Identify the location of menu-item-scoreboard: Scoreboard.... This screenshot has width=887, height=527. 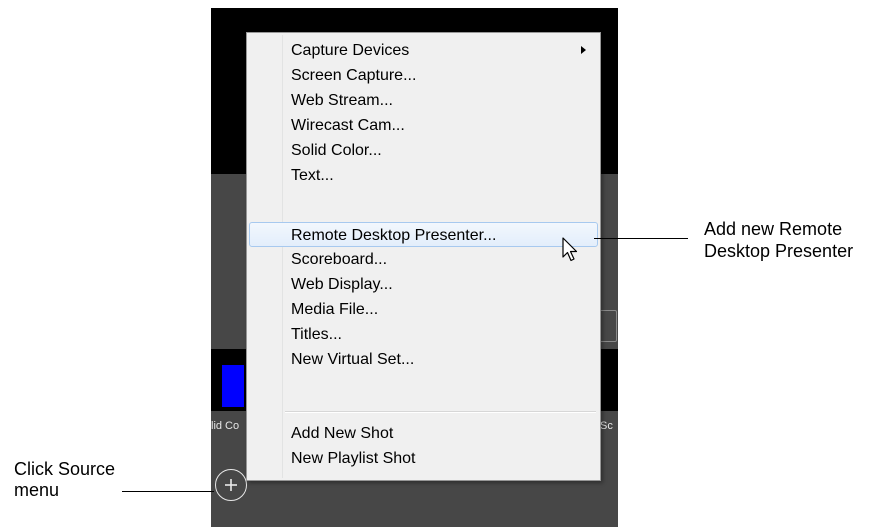
(423, 259).